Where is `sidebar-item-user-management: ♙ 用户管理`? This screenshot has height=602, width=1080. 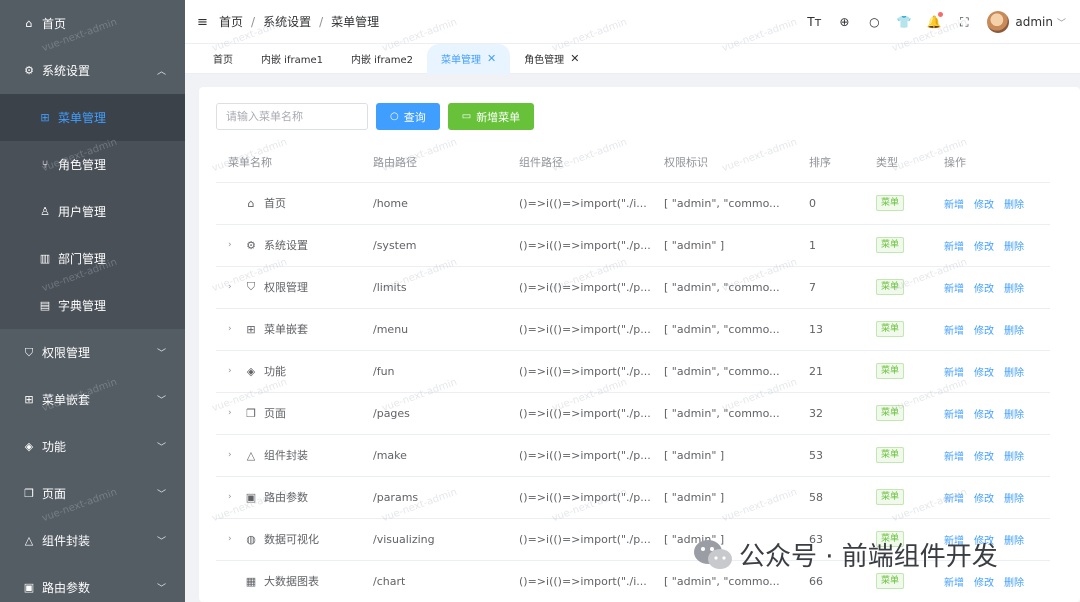
sidebar-item-user-management: ♙ 用户管理 is located at coordinates (92, 211).